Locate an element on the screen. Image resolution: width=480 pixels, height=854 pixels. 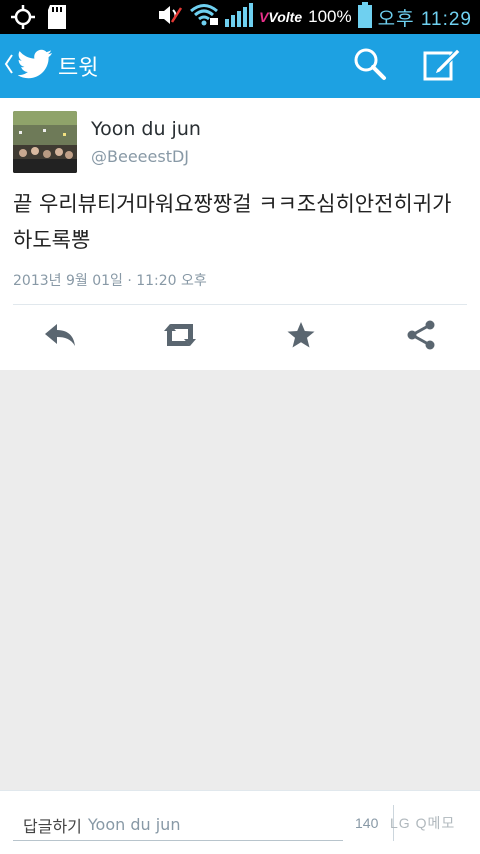
mute-icon is located at coordinates (170, 17).